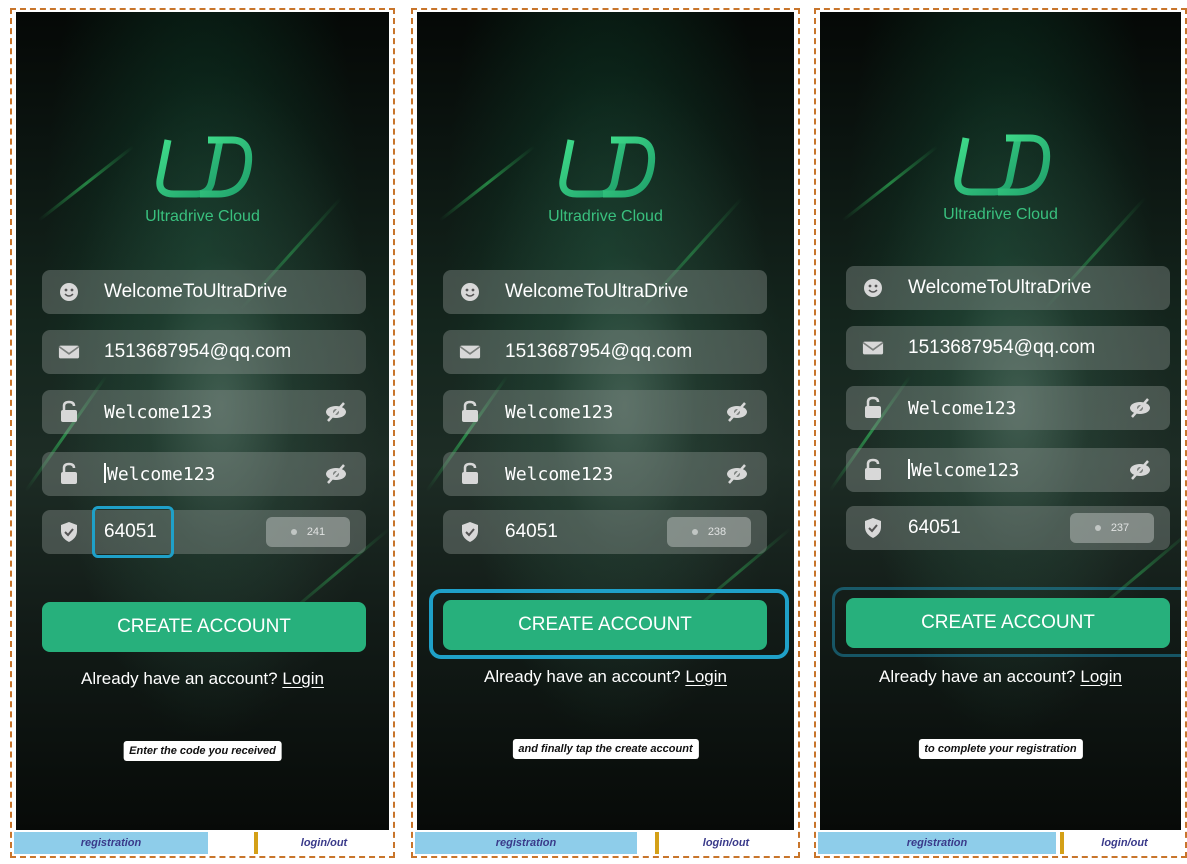 The height and width of the screenshot is (864, 1187). What do you see at coordinates (202, 751) in the screenshot?
I see `tutorial-caption: Enter the code you received` at bounding box center [202, 751].